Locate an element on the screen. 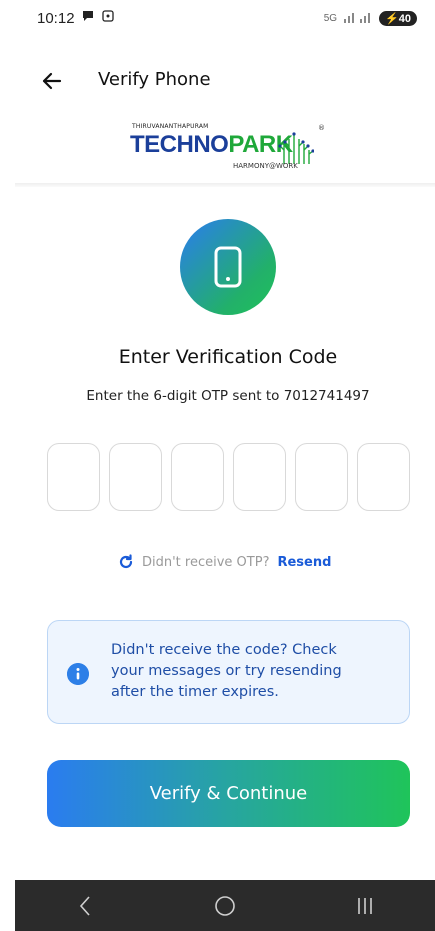 This screenshot has width=435, height=931. info-icon is located at coordinates (78, 674).